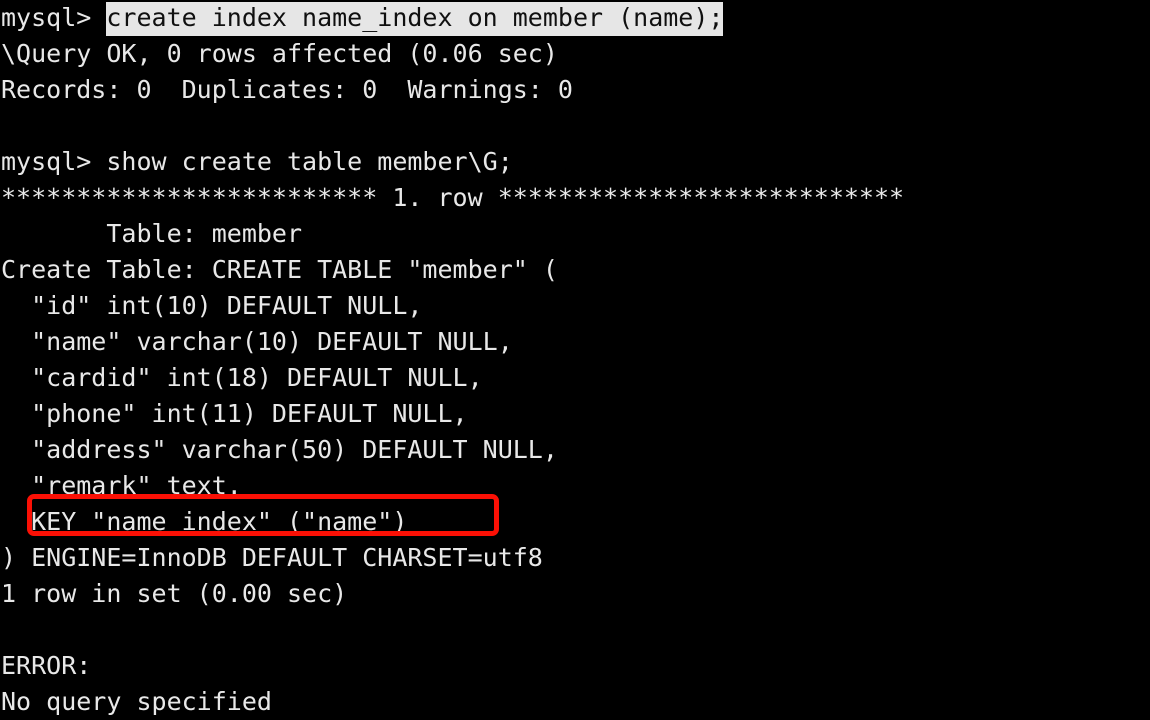 The image size is (1150, 720). Describe the element at coordinates (46, 665) in the screenshot. I see `terminal-line-error-label: ERROR:` at that location.